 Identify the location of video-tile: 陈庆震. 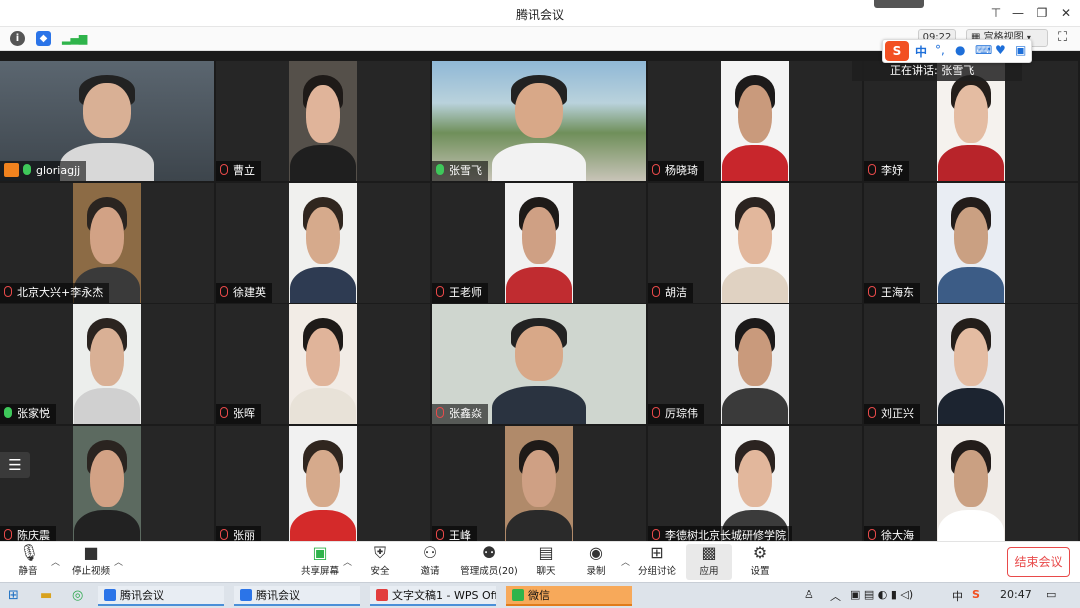
(107, 483).